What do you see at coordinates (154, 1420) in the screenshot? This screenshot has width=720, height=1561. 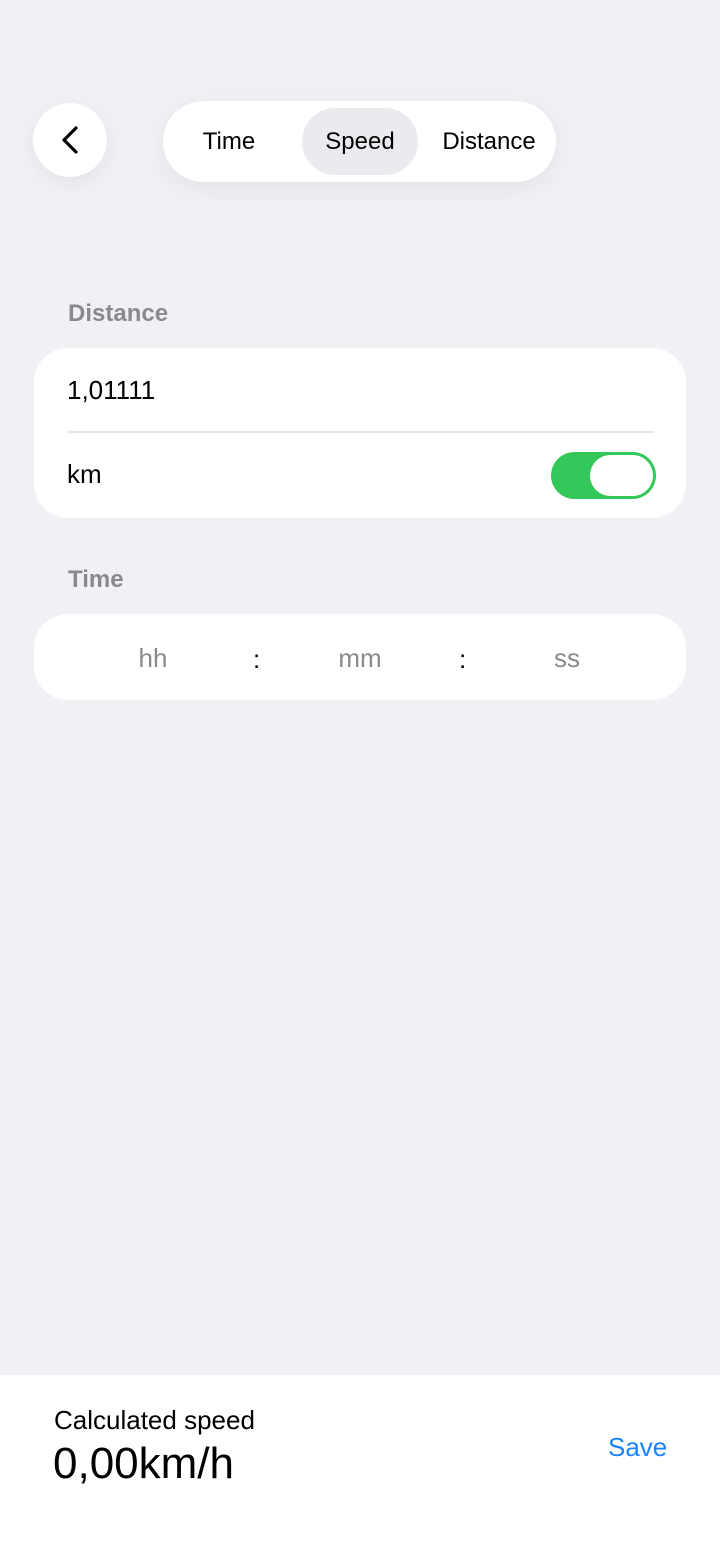 I see `result-label: Calculated speed` at bounding box center [154, 1420].